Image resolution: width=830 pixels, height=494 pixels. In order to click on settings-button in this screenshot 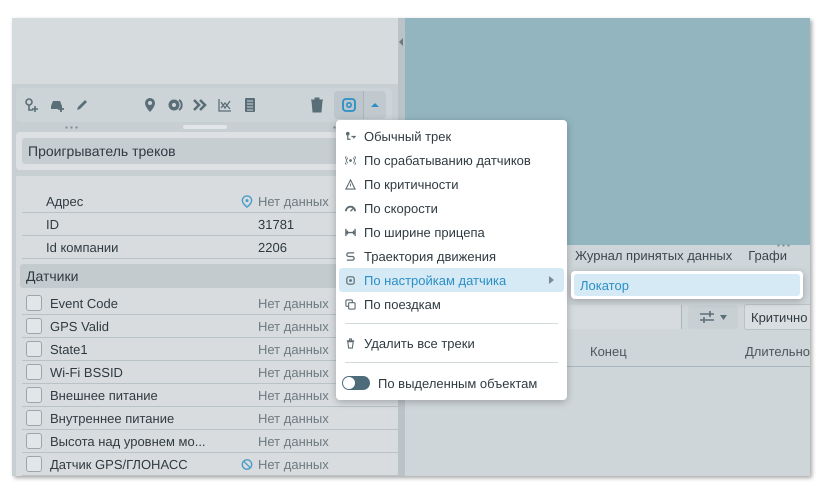, I will do `click(349, 105)`.